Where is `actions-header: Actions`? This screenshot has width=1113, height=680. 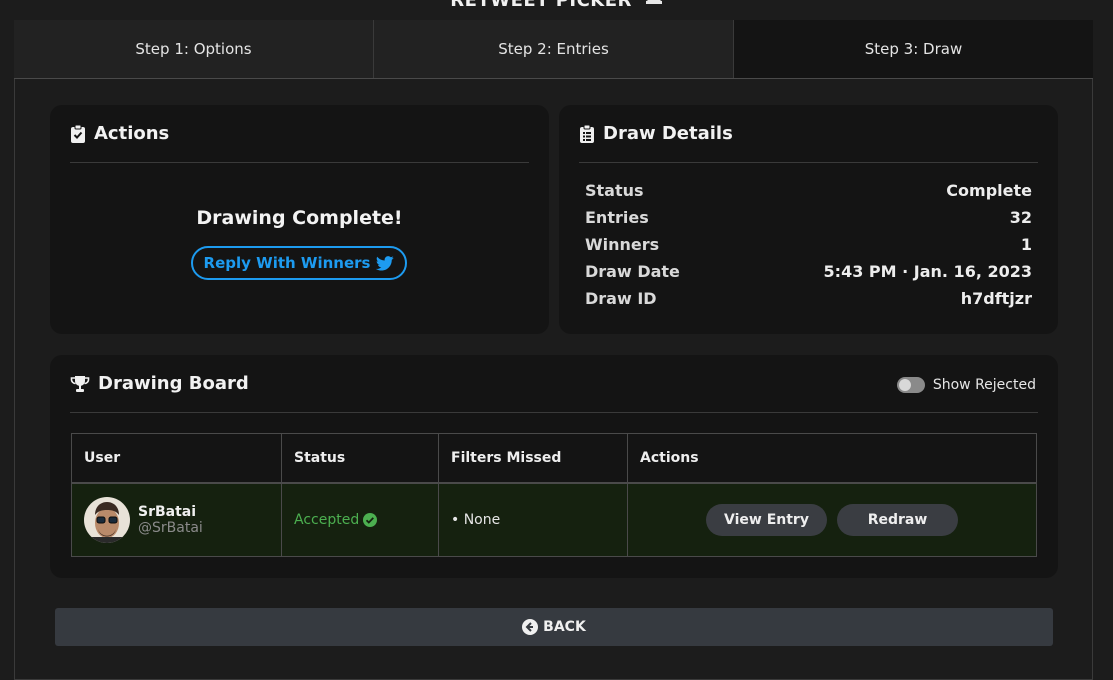 actions-header: Actions is located at coordinates (299, 134).